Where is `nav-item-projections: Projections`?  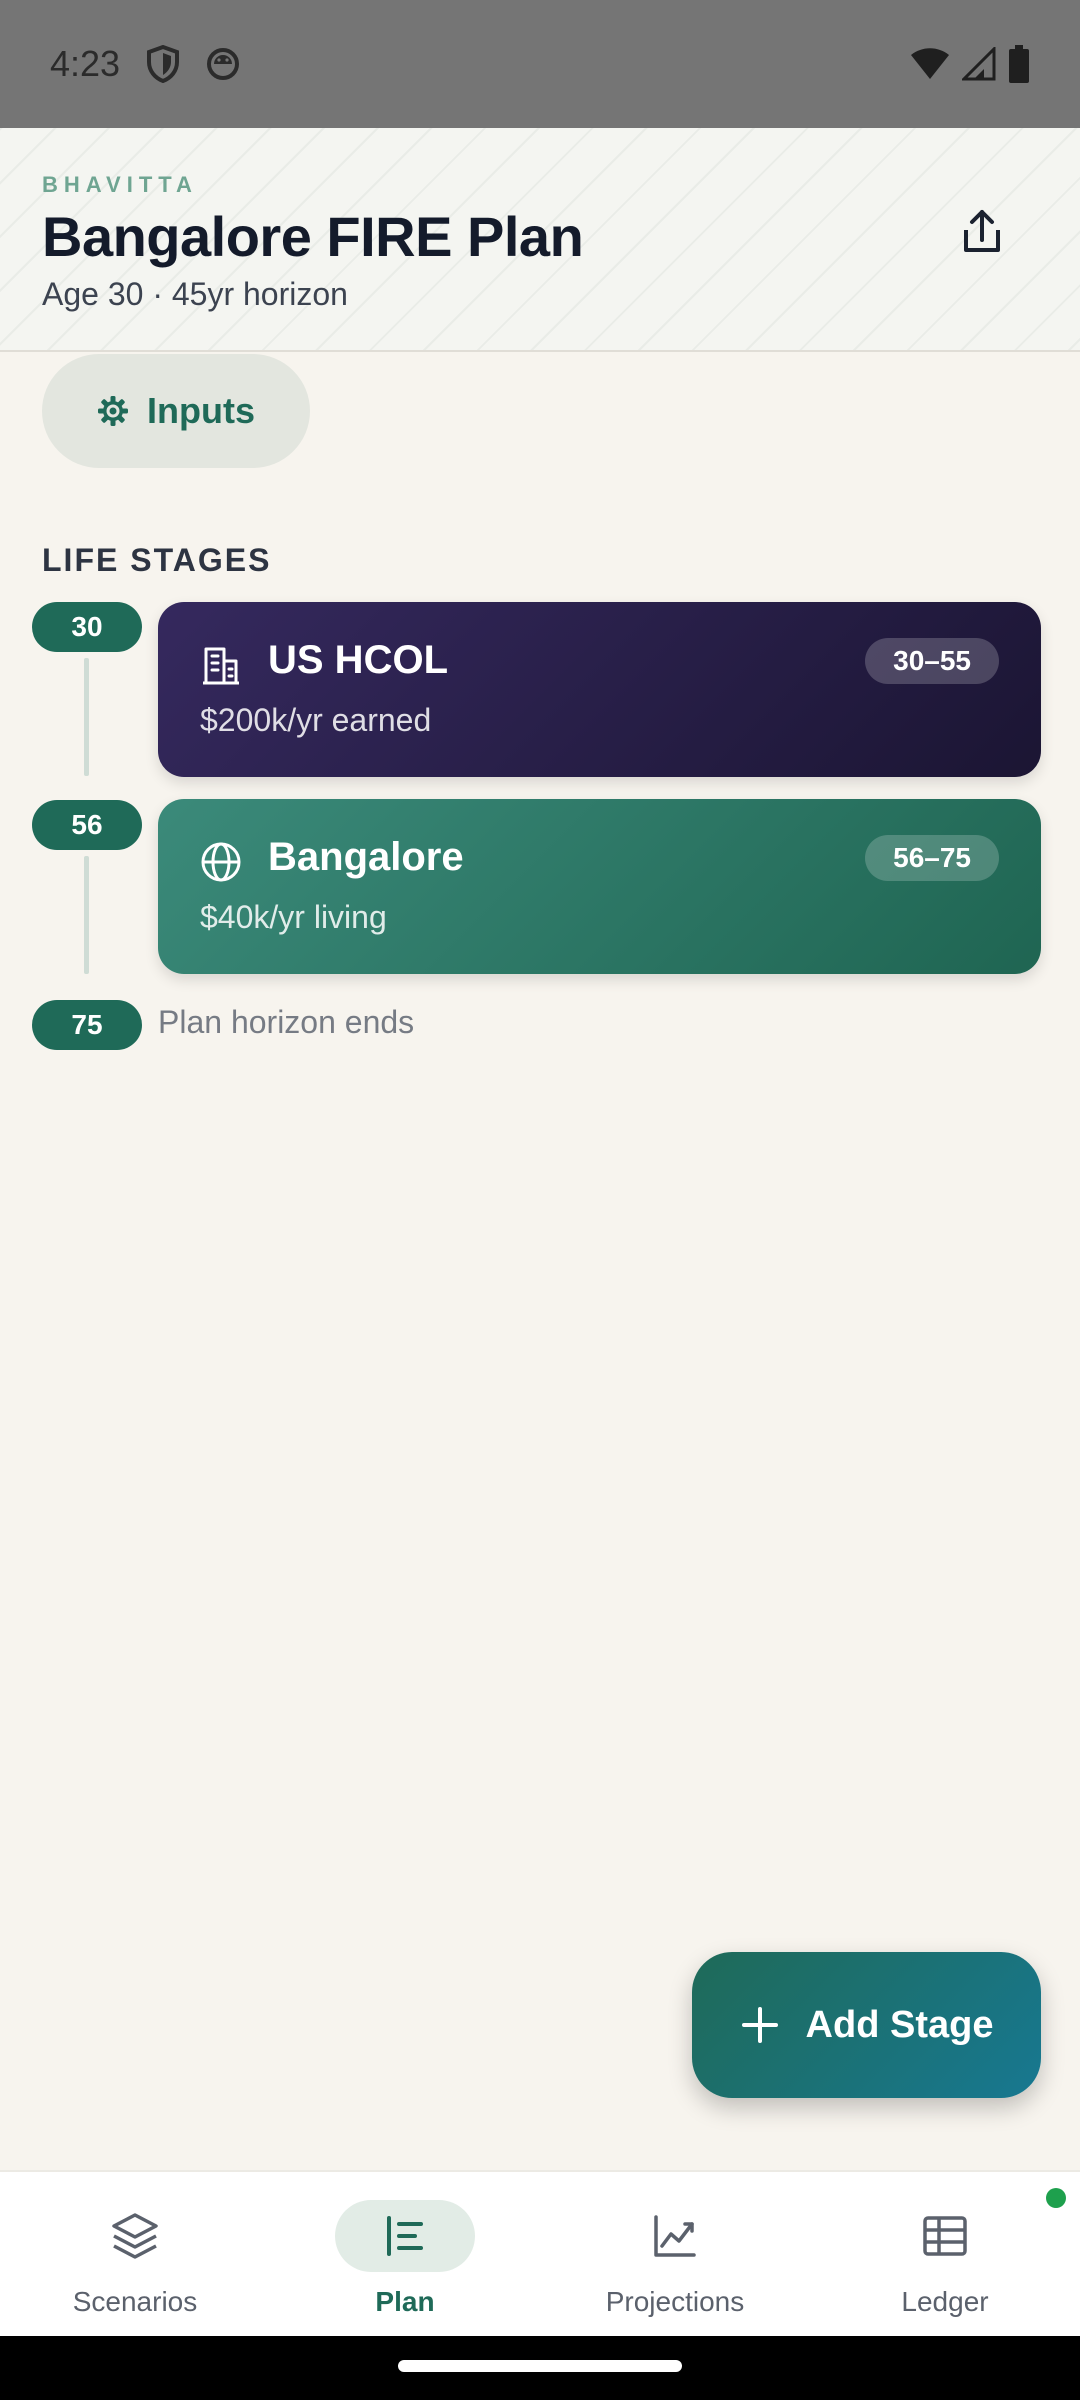
nav-item-projections: Projections is located at coordinates (675, 2255).